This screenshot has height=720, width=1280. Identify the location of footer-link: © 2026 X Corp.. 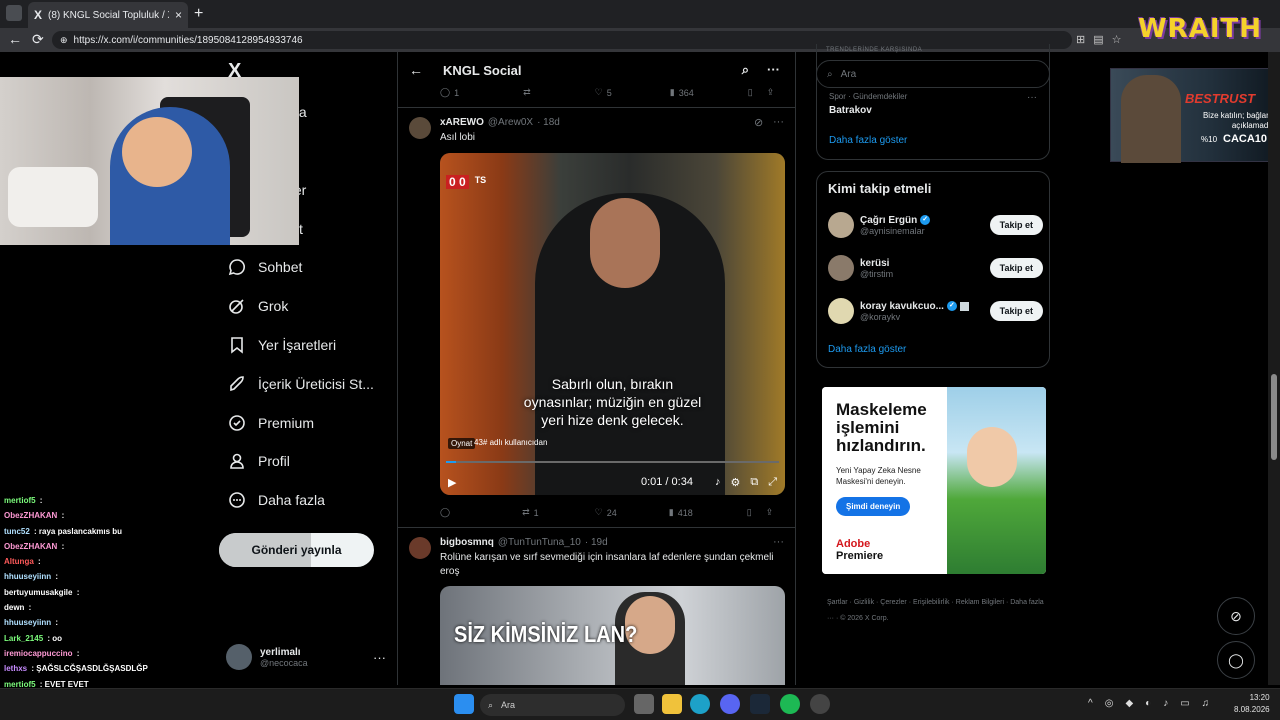
(864, 618).